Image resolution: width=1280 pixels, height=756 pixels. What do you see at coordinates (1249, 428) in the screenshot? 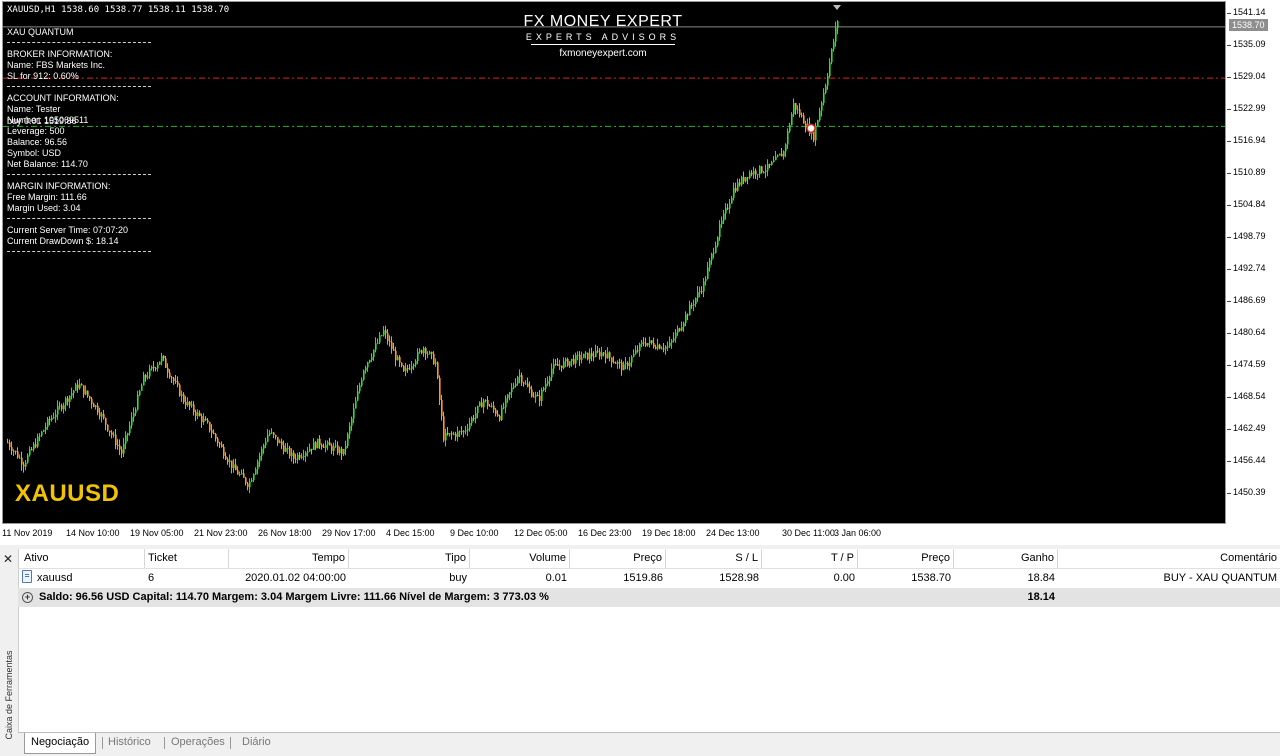
I see `price-tick-label: 1462.49` at bounding box center [1249, 428].